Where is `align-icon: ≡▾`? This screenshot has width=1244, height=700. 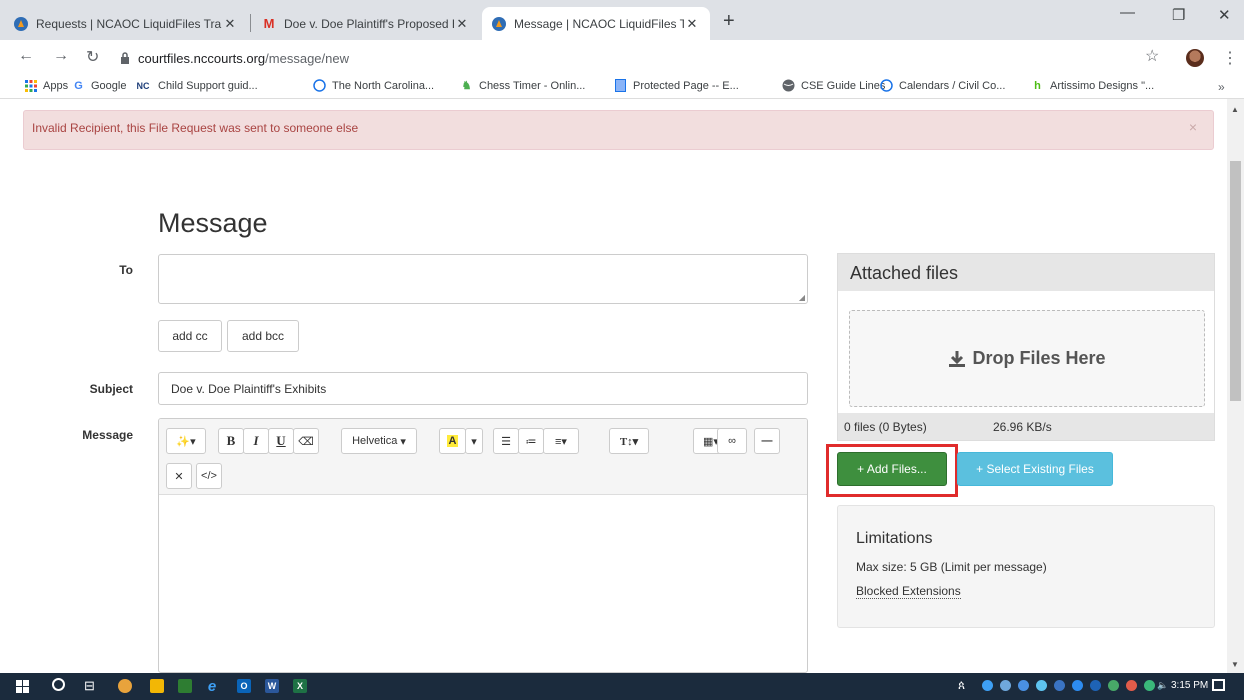
align-icon: ≡▾ is located at coordinates (561, 441).